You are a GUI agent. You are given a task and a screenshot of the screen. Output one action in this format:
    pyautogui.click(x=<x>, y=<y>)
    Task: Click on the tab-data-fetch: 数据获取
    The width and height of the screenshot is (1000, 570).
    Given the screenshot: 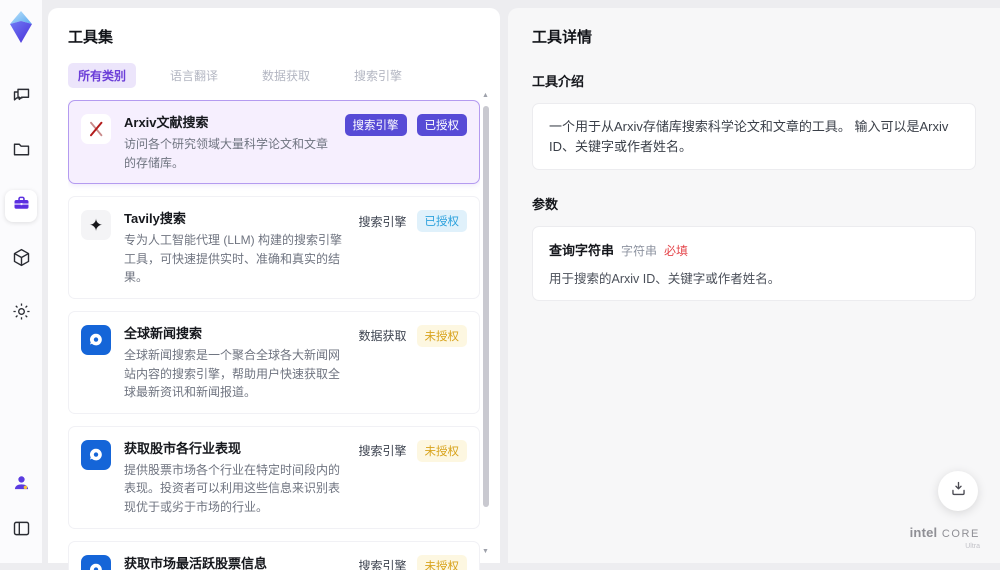 What is the action you would take?
    pyautogui.click(x=286, y=75)
    